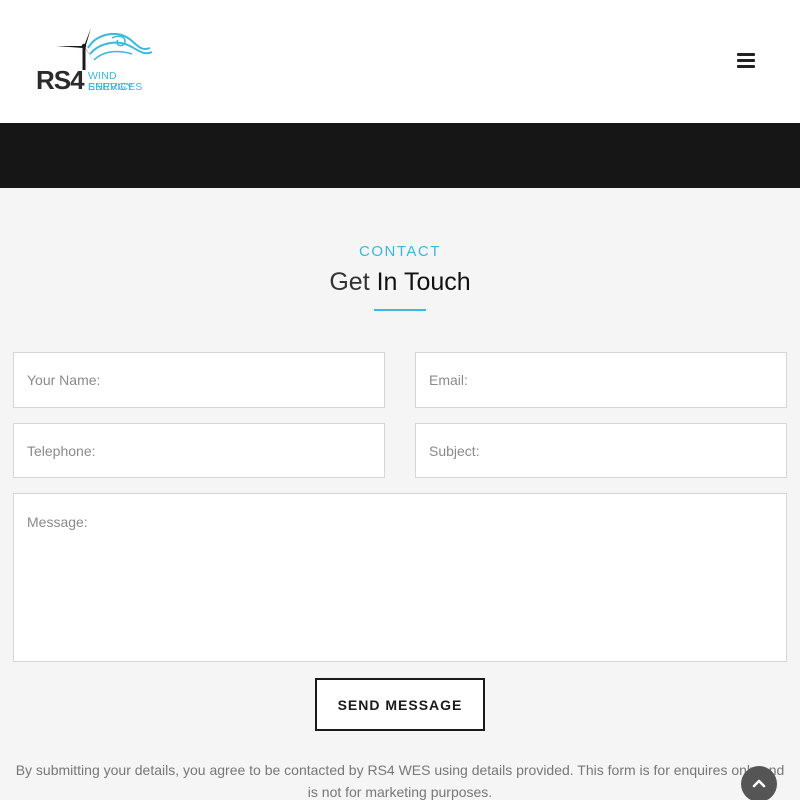 This screenshot has width=800, height=800. I want to click on email-input, so click(601, 380).